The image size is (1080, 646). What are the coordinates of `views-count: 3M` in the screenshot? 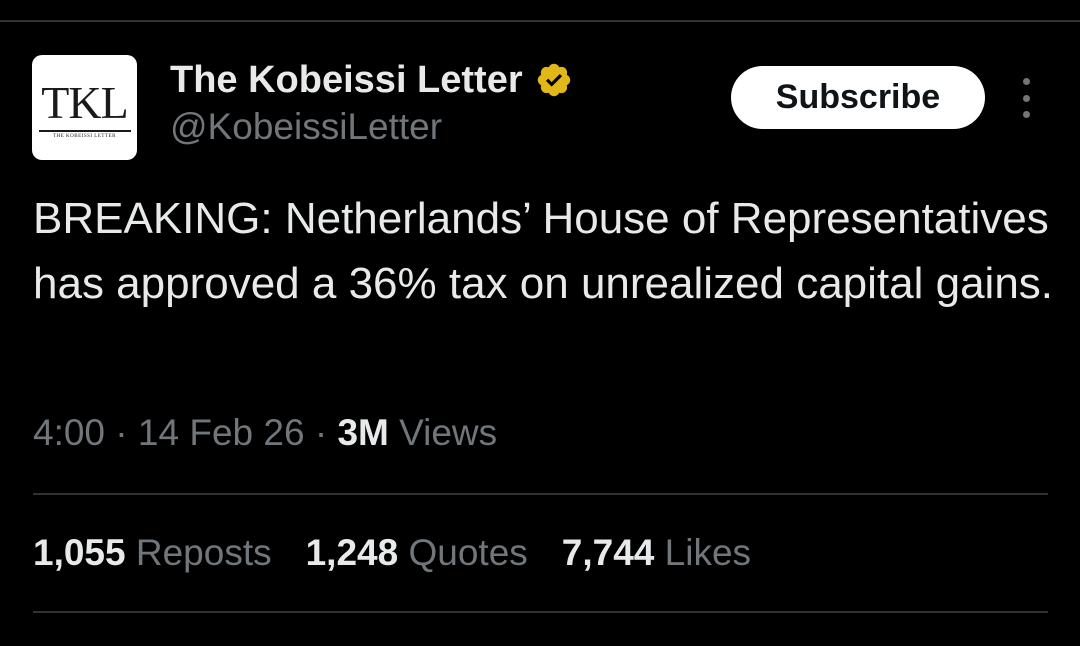 It's located at (363, 432).